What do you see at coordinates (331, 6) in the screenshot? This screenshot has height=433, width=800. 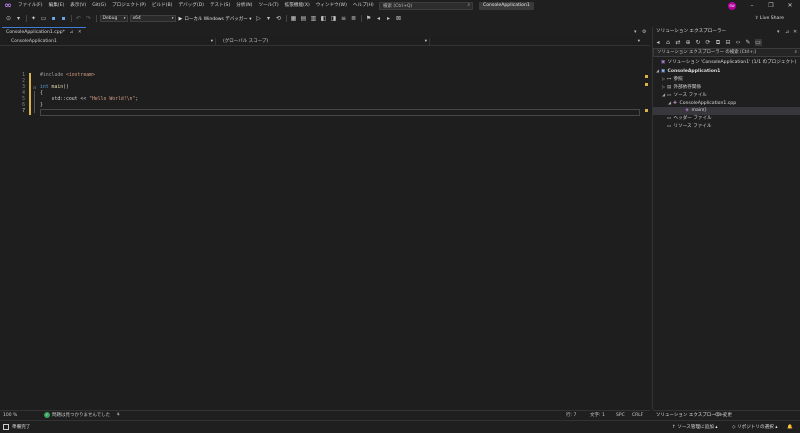 I see `menu-window: ウィンドウ(W)` at bounding box center [331, 6].